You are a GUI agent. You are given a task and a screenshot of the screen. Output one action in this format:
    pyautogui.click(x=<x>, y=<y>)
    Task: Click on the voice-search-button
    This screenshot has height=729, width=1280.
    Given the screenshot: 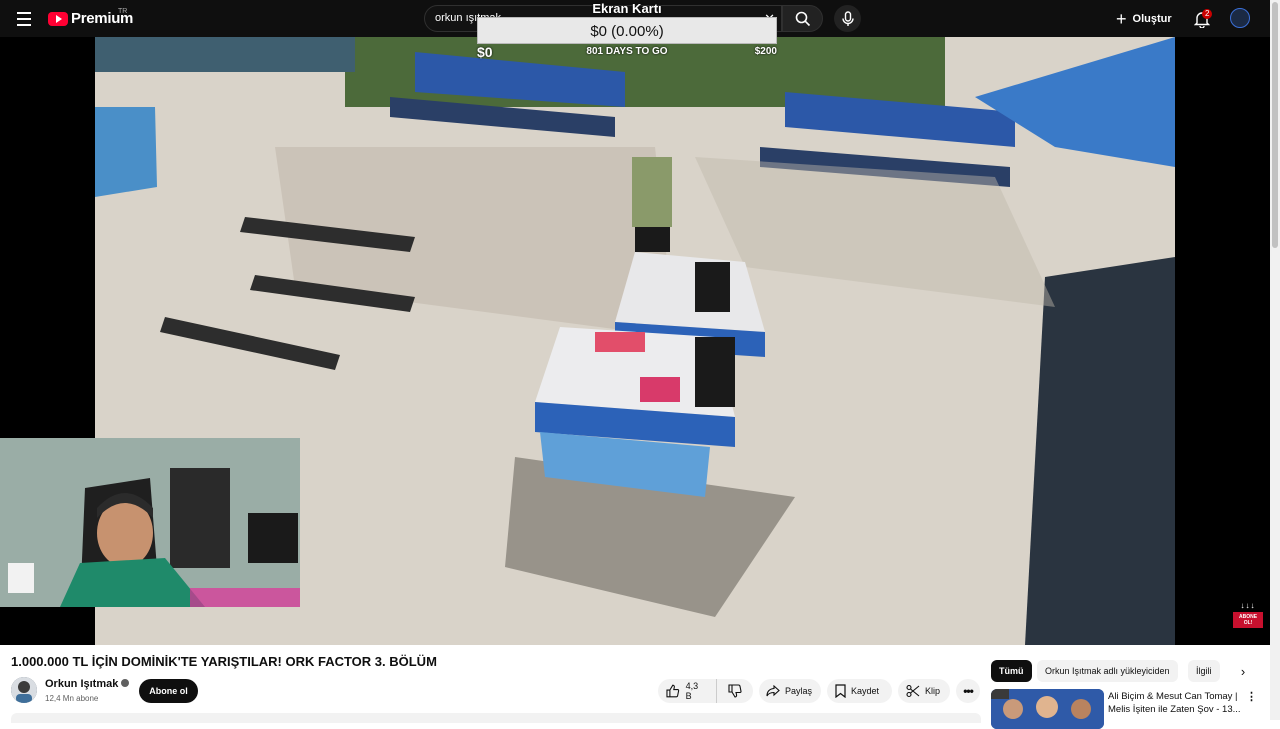 What is the action you would take?
    pyautogui.click(x=847, y=18)
    